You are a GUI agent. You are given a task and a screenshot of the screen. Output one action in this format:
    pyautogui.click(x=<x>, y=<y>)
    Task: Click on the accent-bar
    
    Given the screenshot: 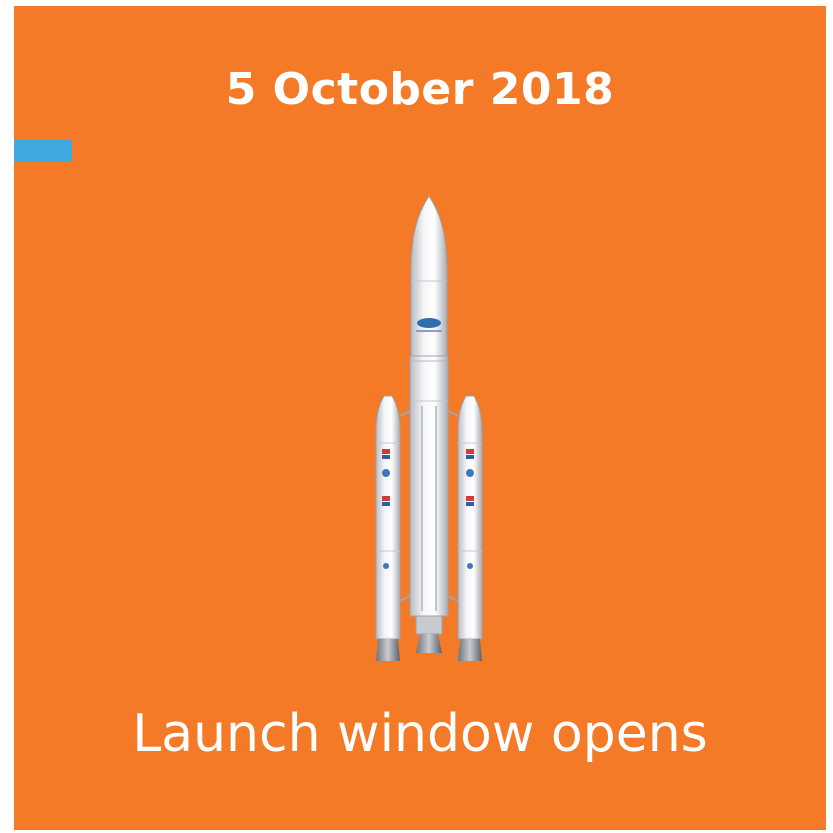 What is the action you would take?
    pyautogui.click(x=43, y=151)
    